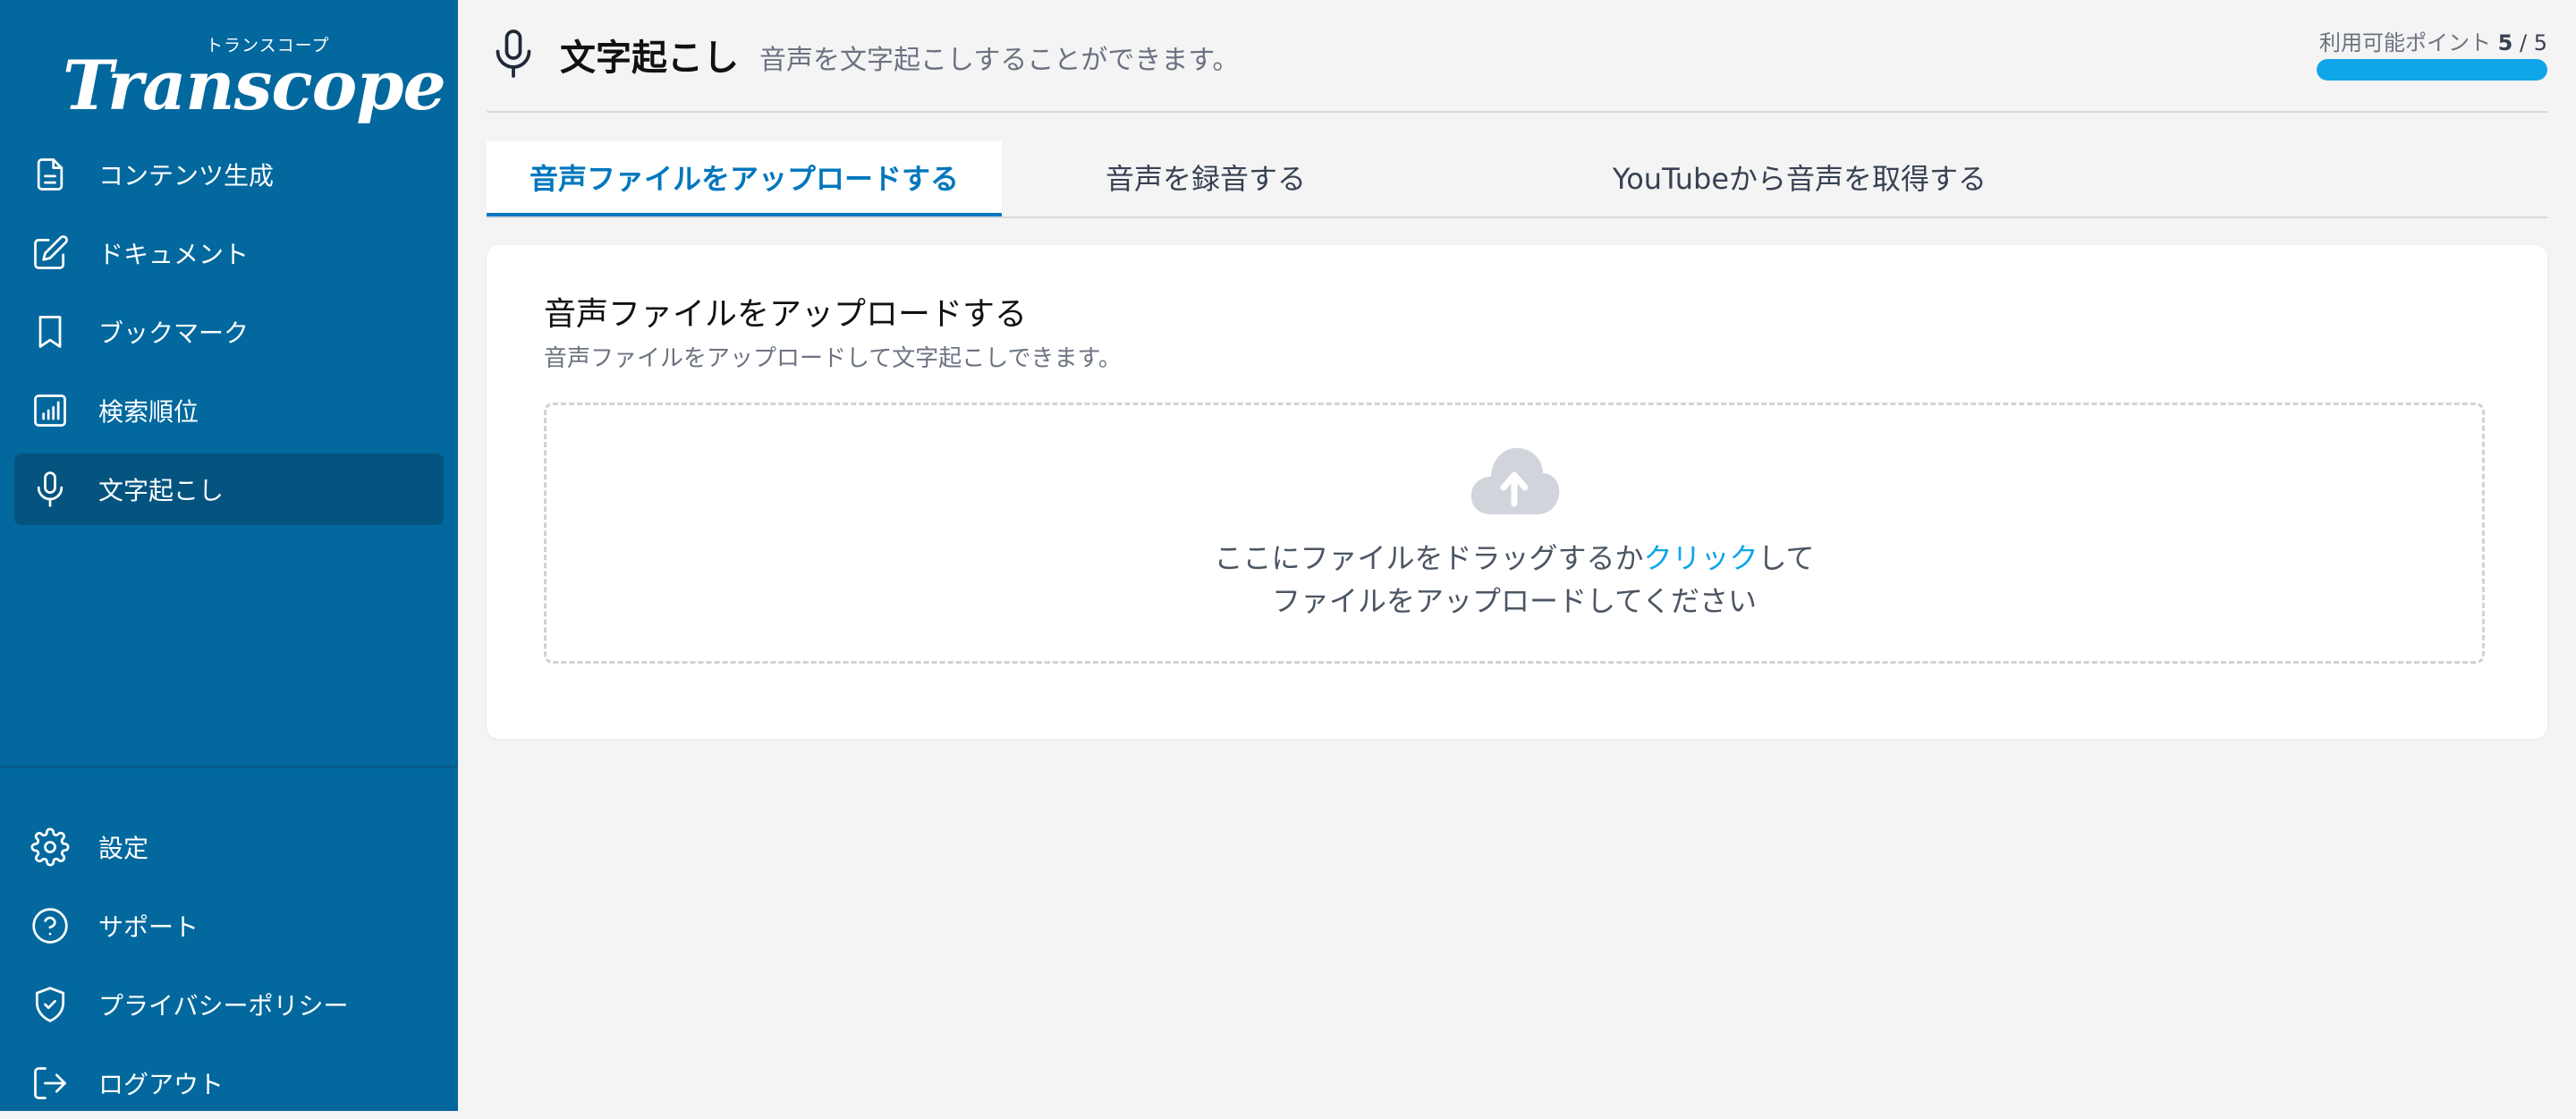  Describe the element at coordinates (50, 1004) in the screenshot. I see `shield-icon` at that location.